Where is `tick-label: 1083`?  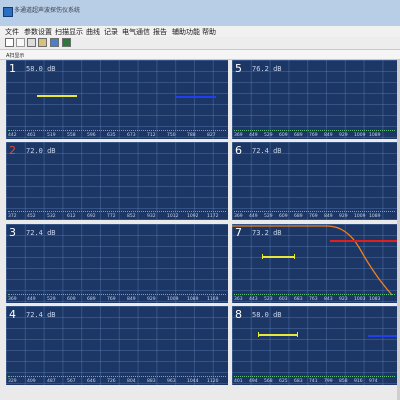
tick-label: 1083 is located at coordinates (375, 299).